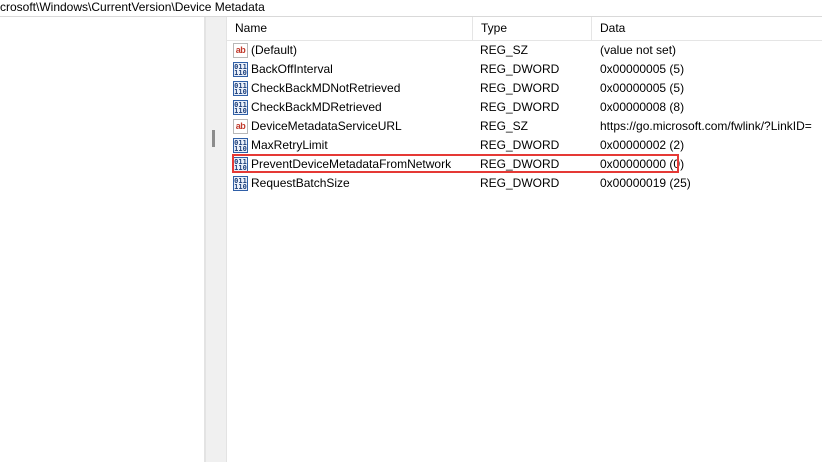 The height and width of the screenshot is (462, 822). What do you see at coordinates (642, 107) in the screenshot?
I see `value-data: 0x00000008 (8)` at bounding box center [642, 107].